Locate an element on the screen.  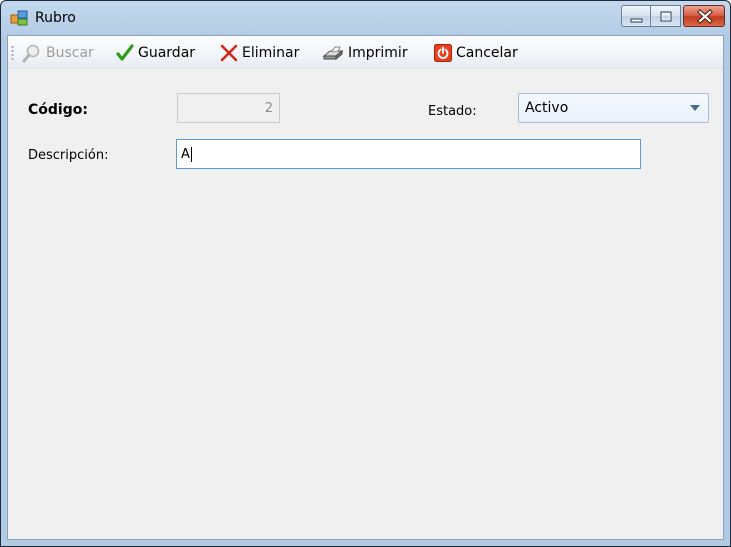
toolbar-grip is located at coordinates (12, 53).